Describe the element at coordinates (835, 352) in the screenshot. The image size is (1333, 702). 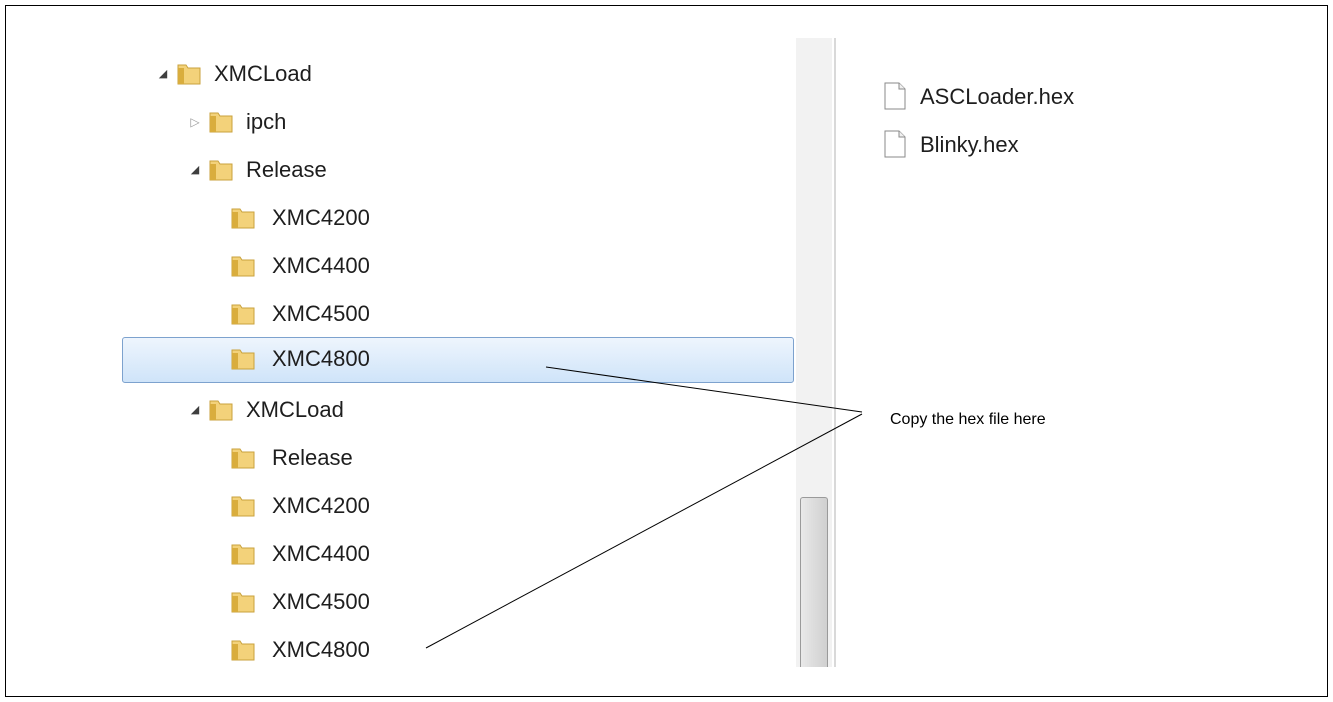
I see `pane-splitter` at that location.